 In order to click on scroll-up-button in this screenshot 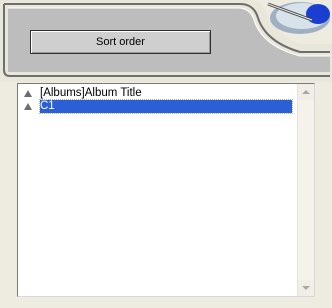, I will do `click(306, 92)`.